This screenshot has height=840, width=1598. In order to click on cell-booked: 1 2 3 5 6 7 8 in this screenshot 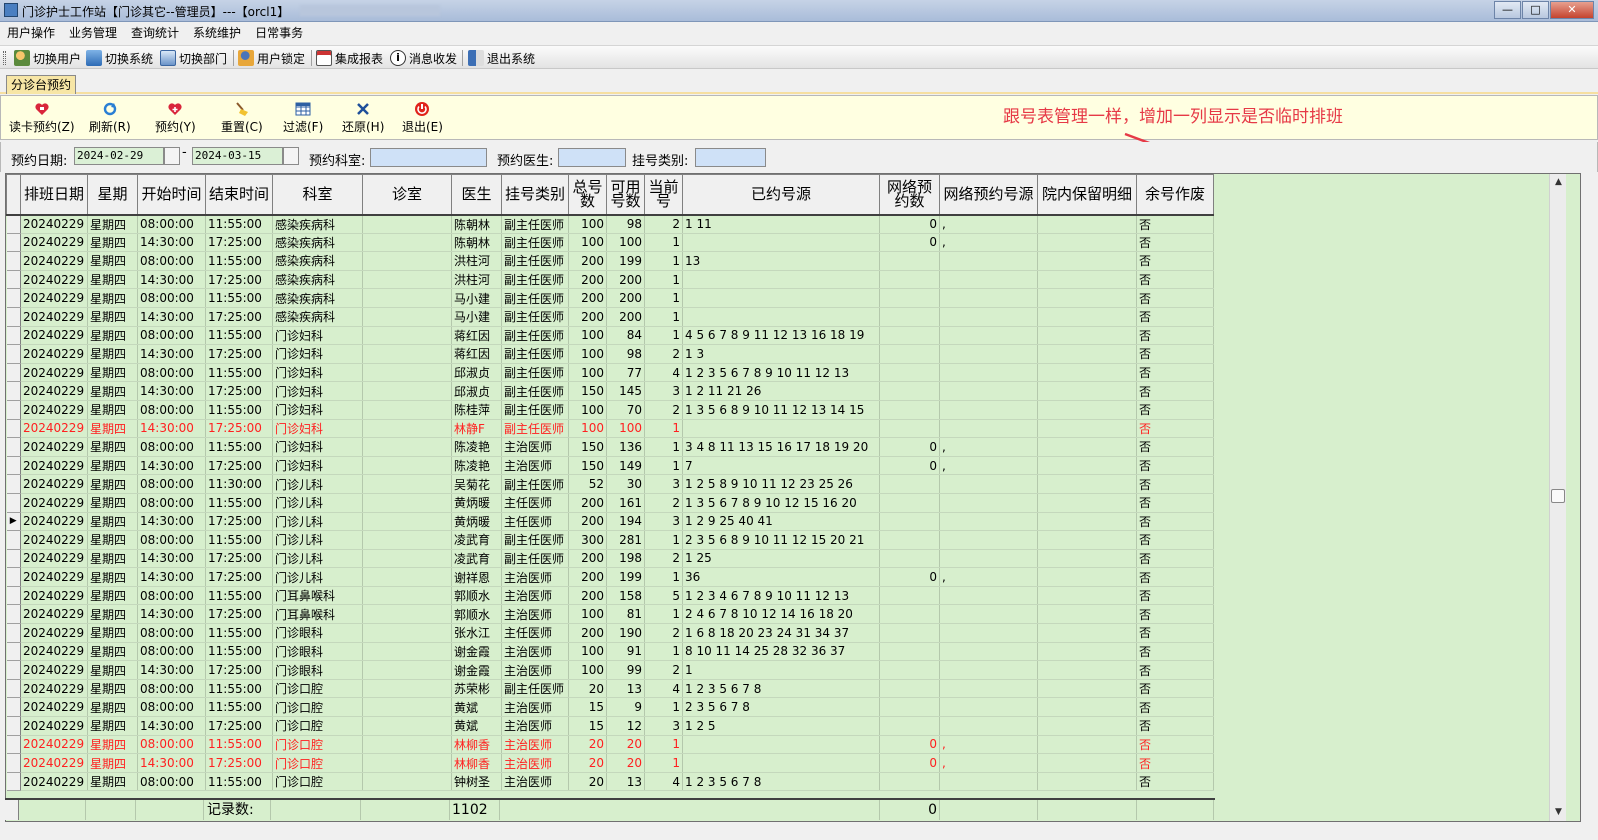, I will do `click(781, 782)`.